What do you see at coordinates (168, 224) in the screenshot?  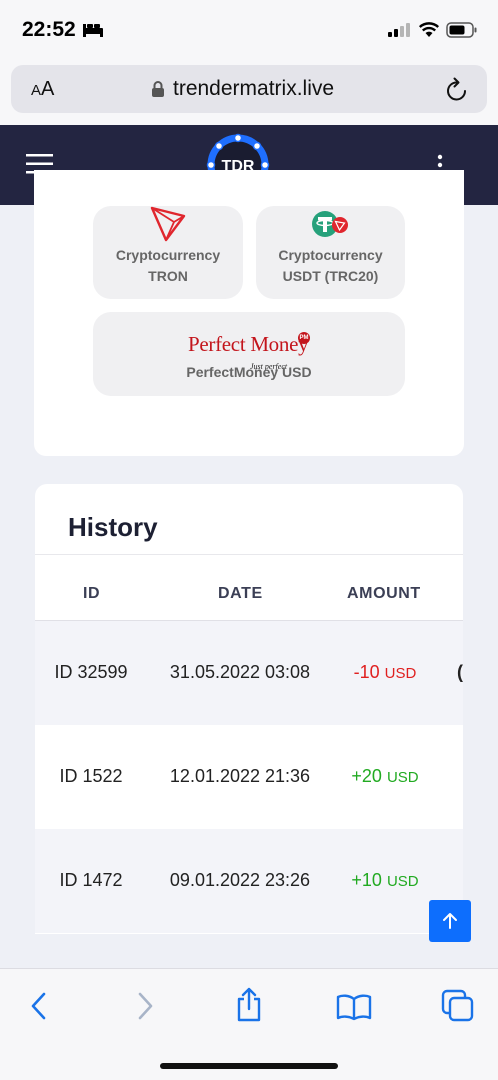 I see `tron-icon` at bounding box center [168, 224].